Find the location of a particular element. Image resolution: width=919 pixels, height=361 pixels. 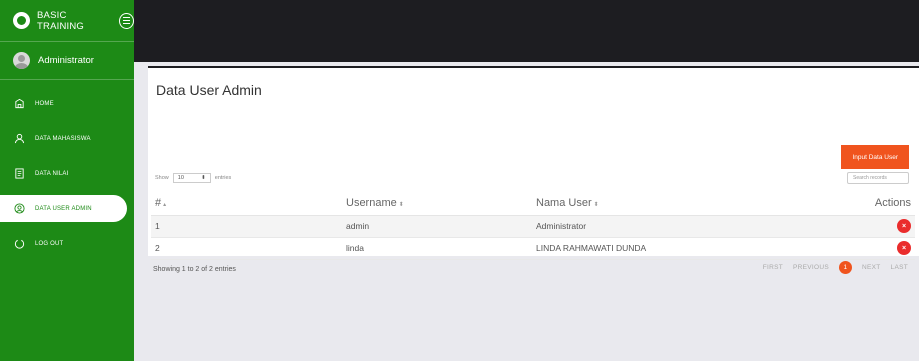

length-prefix: Show is located at coordinates (162, 178).